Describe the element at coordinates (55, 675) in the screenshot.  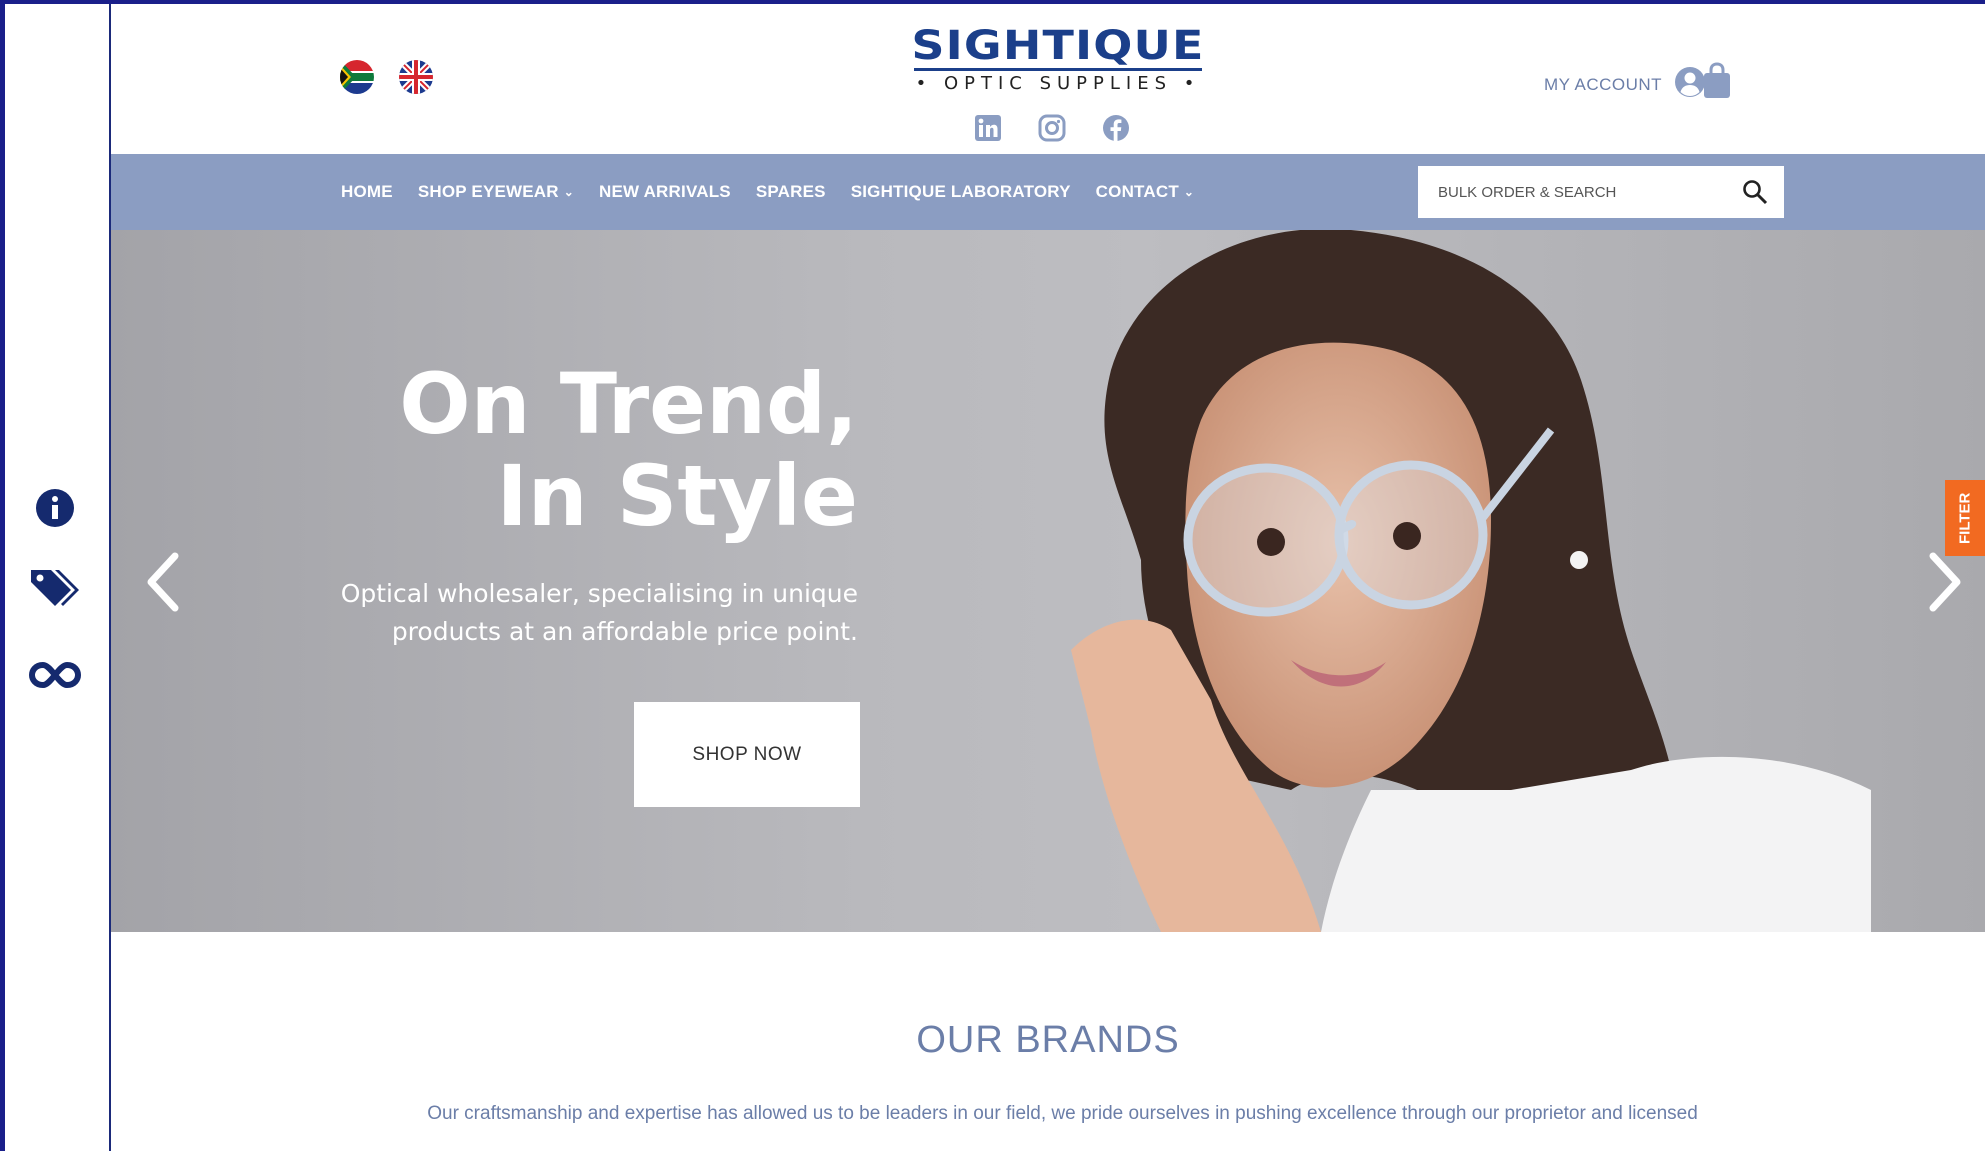
I see `infinity-icon` at that location.